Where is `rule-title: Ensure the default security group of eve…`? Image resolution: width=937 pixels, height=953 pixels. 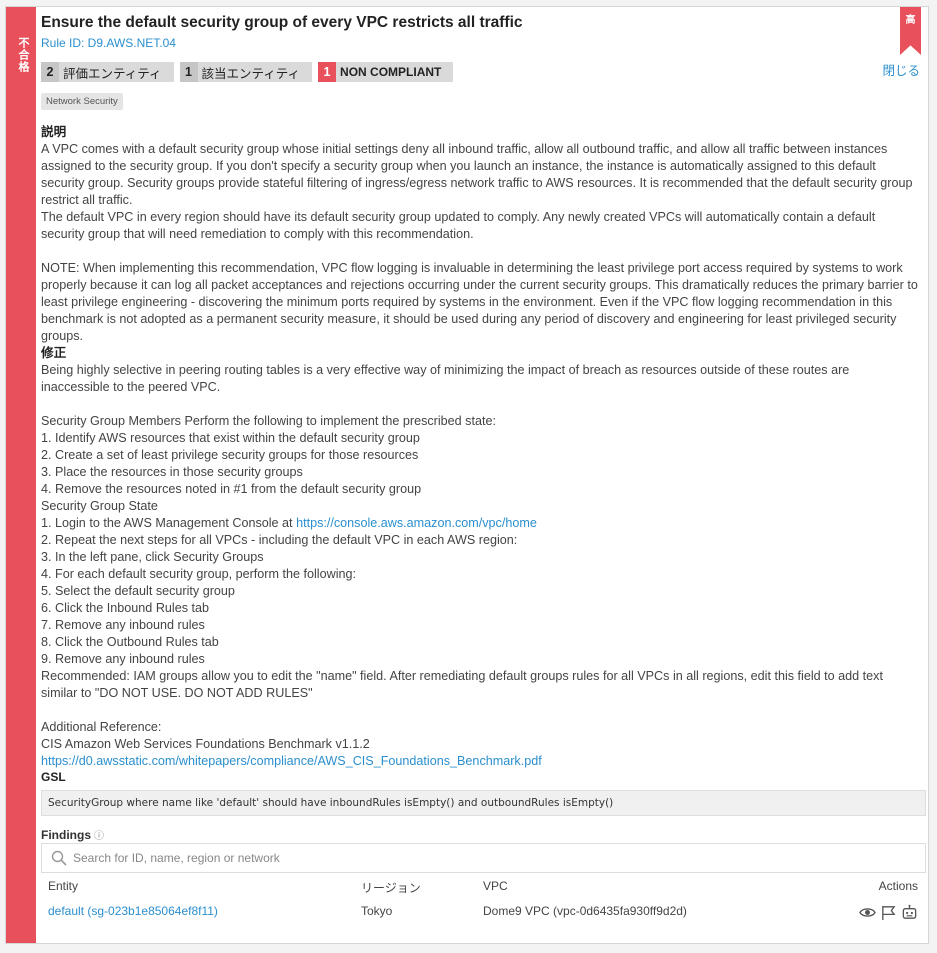
rule-title: Ensure the default security group of eve… is located at coordinates (282, 22).